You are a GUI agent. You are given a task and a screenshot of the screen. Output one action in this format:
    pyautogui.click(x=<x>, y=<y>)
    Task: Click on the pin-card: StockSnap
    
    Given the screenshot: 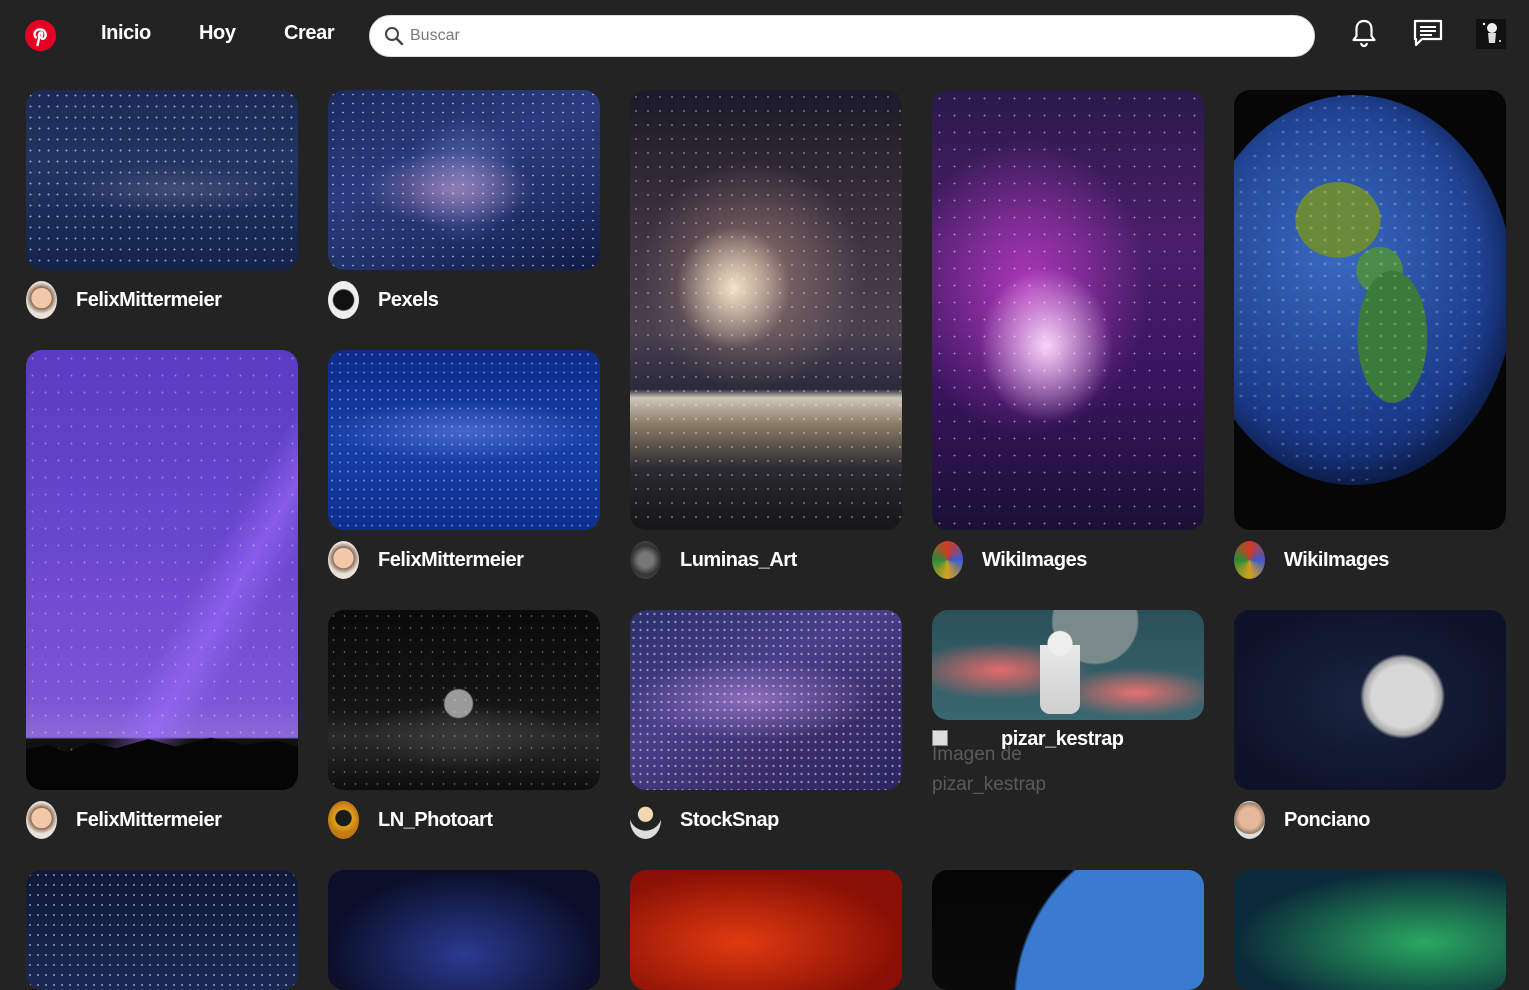 What is the action you would take?
    pyautogui.click(x=766, y=724)
    